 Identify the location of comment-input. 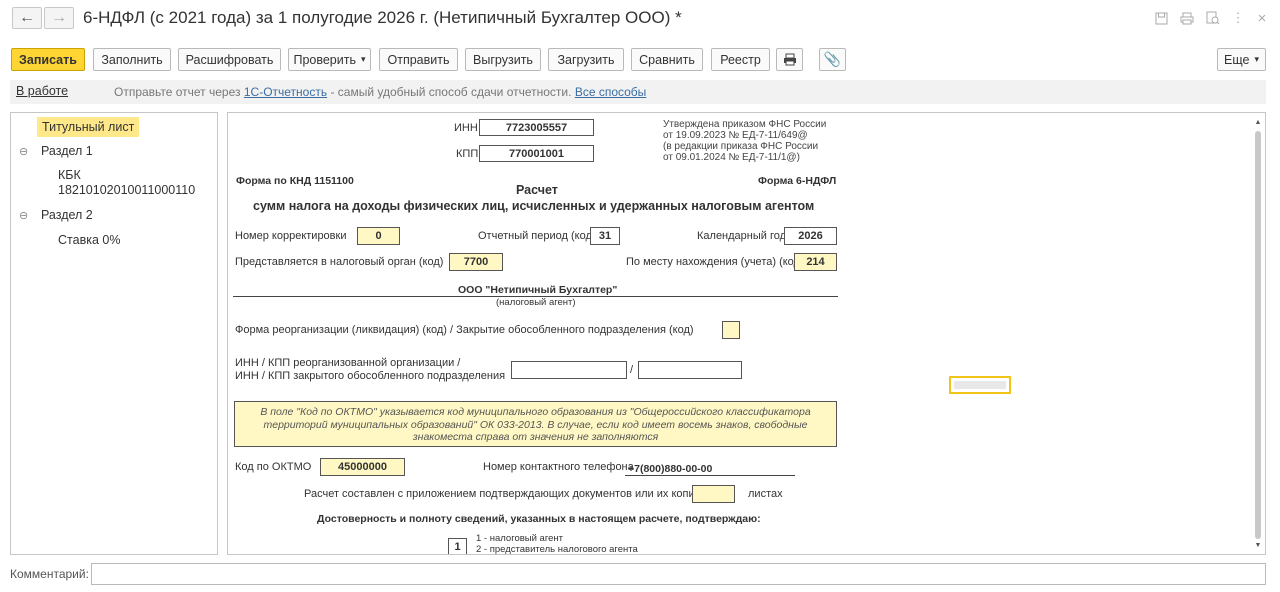
(678, 574).